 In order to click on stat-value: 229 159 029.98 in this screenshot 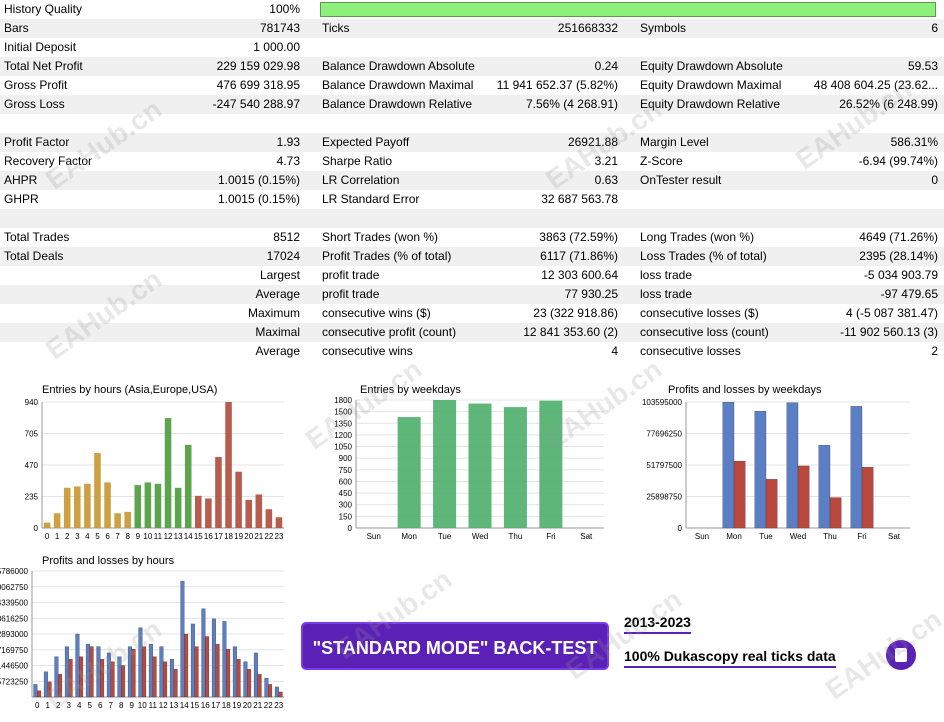, I will do `click(258, 66)`.